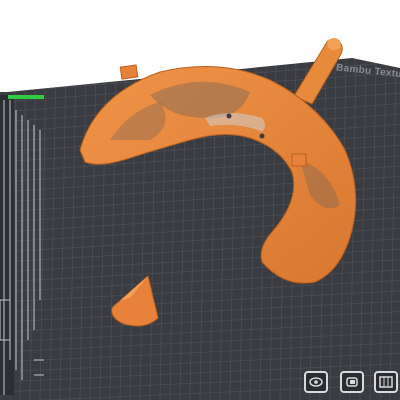  What do you see at coordinates (299, 160) in the screenshot?
I see `bracket-tab-side` at bounding box center [299, 160].